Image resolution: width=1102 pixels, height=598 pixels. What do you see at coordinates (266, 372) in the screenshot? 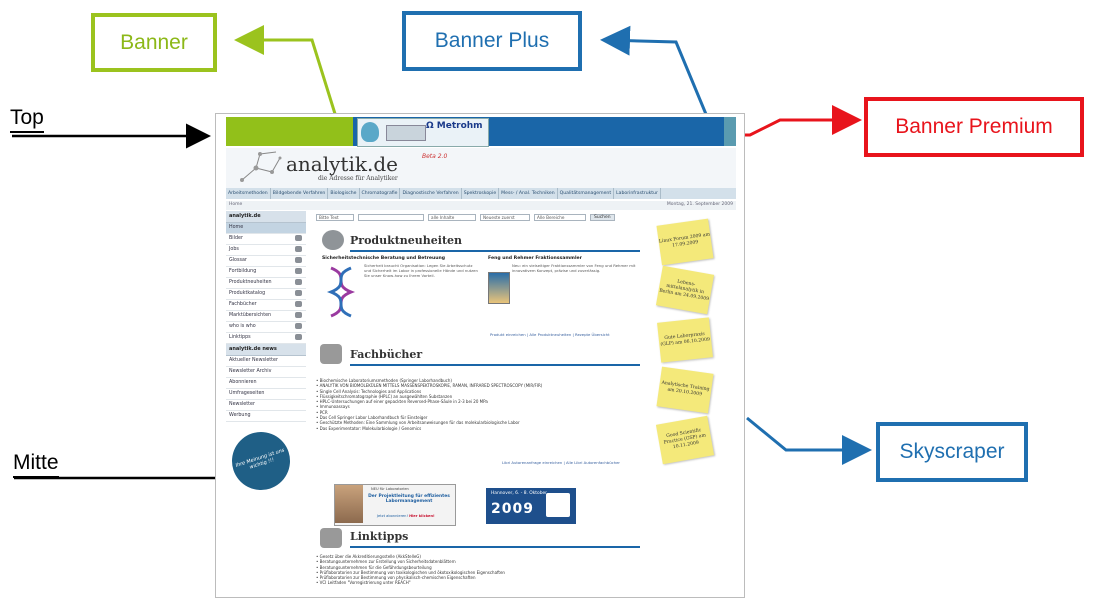
I see `sidebar-news-item: Newsletter Archiv` at bounding box center [266, 372].